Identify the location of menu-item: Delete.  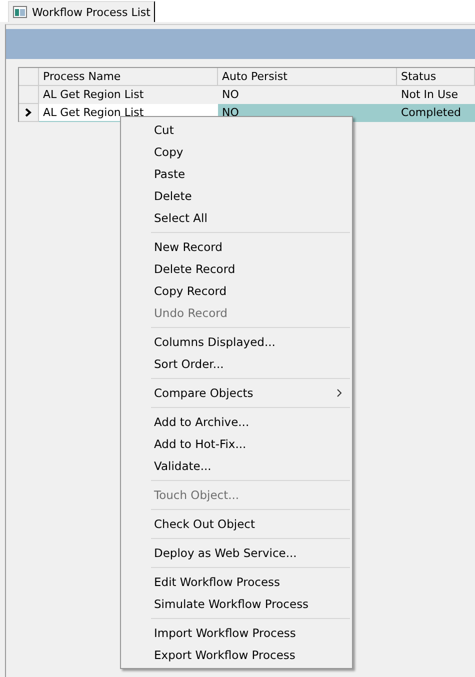
(236, 196).